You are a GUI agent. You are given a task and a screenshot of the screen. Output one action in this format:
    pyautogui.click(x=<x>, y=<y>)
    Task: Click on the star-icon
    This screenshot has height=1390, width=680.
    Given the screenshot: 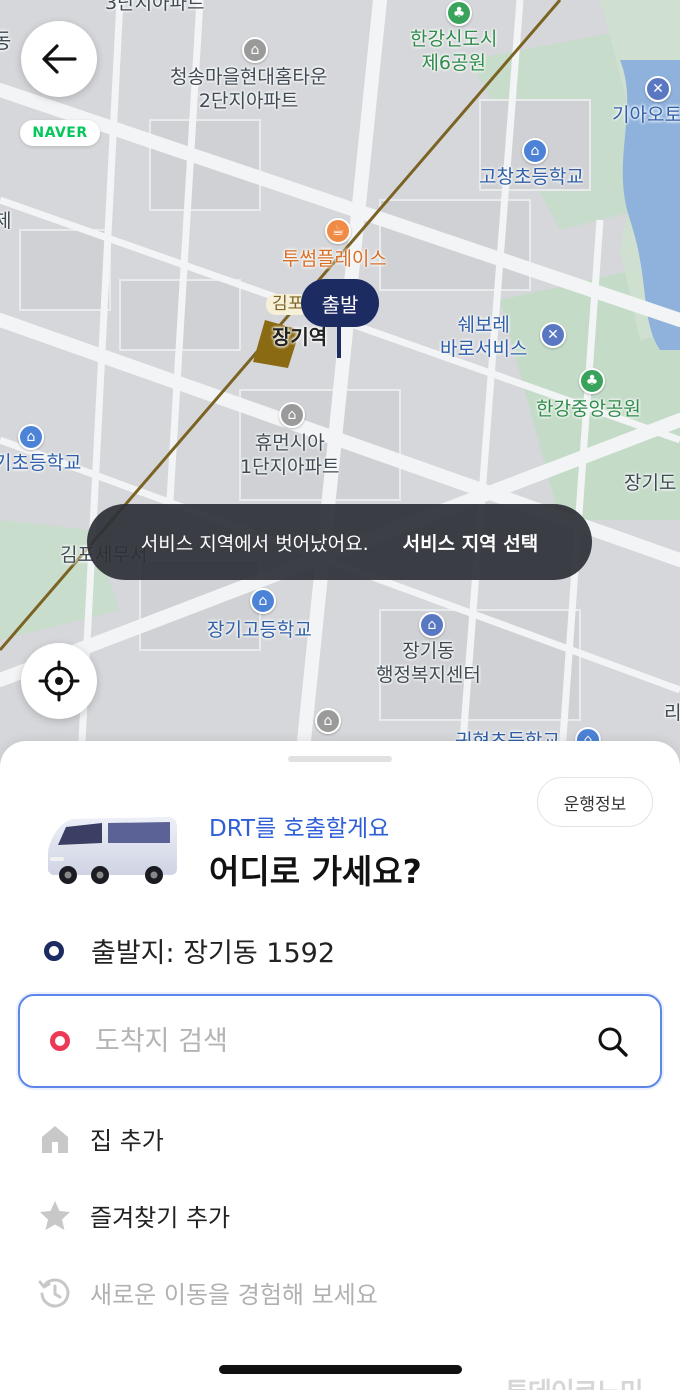 What is the action you would take?
    pyautogui.click(x=55, y=1216)
    